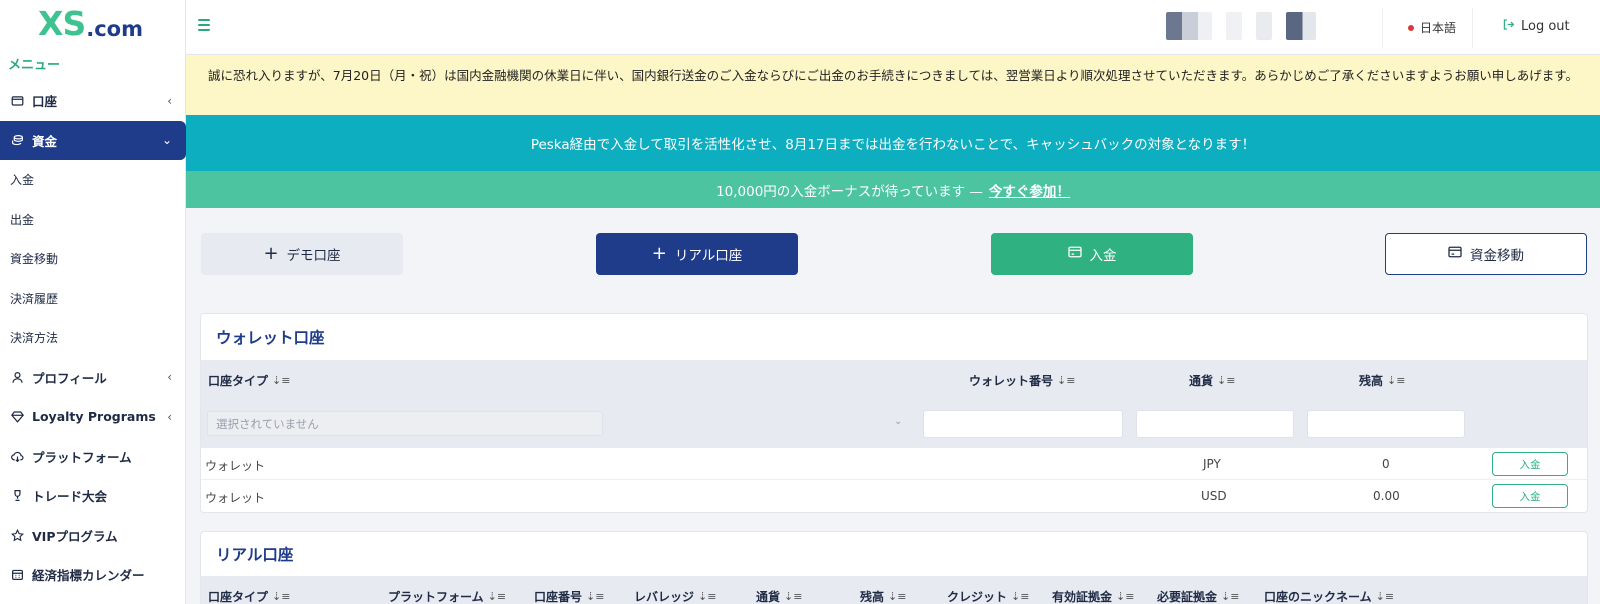 The image size is (1600, 604). I want to click on cell-currency: JPY, so click(1212, 464).